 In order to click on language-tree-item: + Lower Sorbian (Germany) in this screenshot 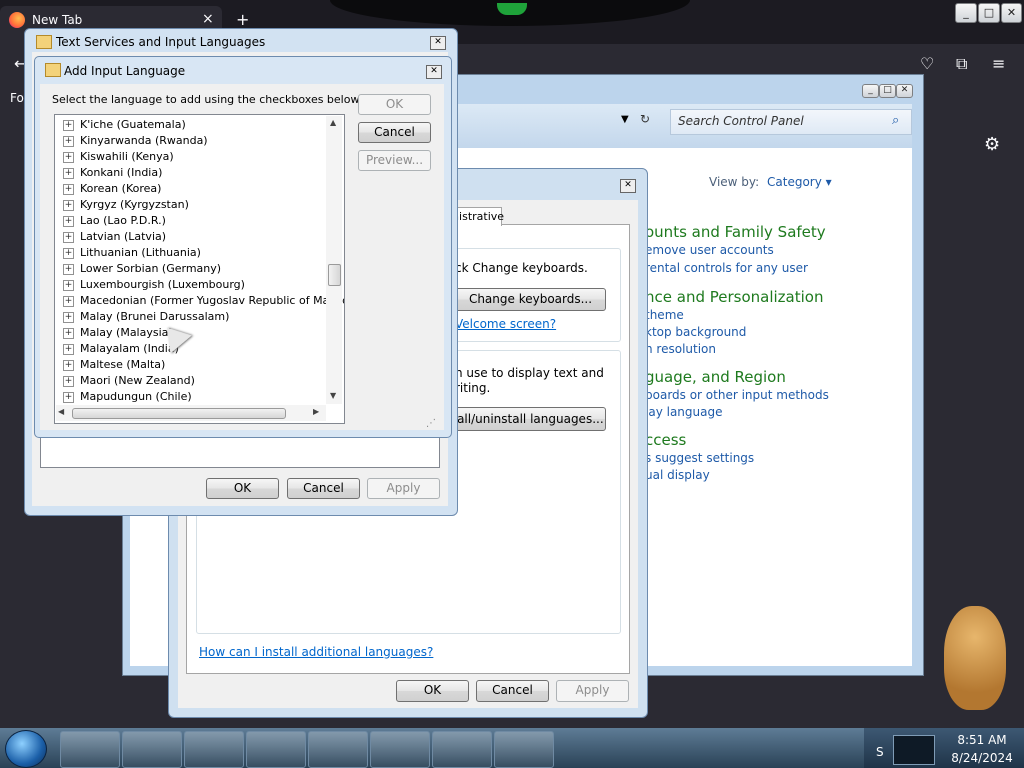, I will do `click(142, 269)`.